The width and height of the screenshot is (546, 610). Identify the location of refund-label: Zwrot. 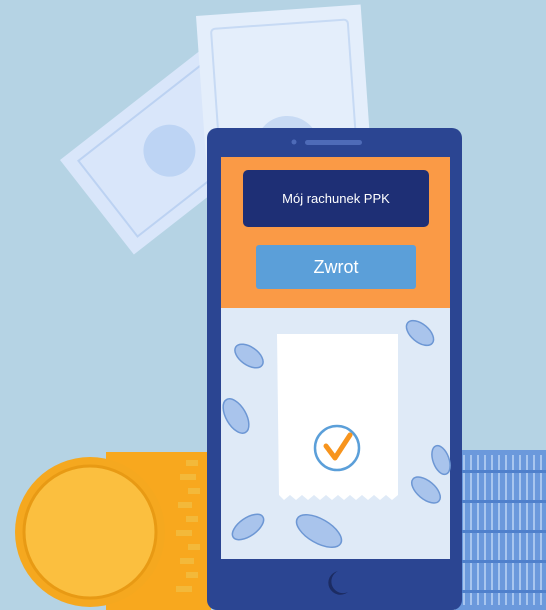
(336, 266).